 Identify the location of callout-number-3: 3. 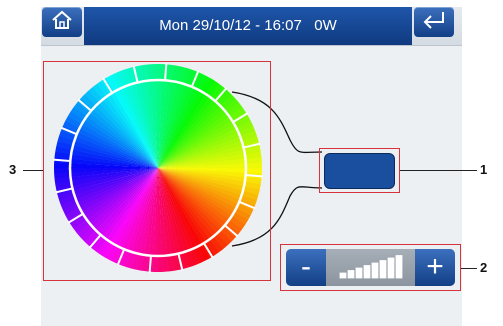
(13, 169).